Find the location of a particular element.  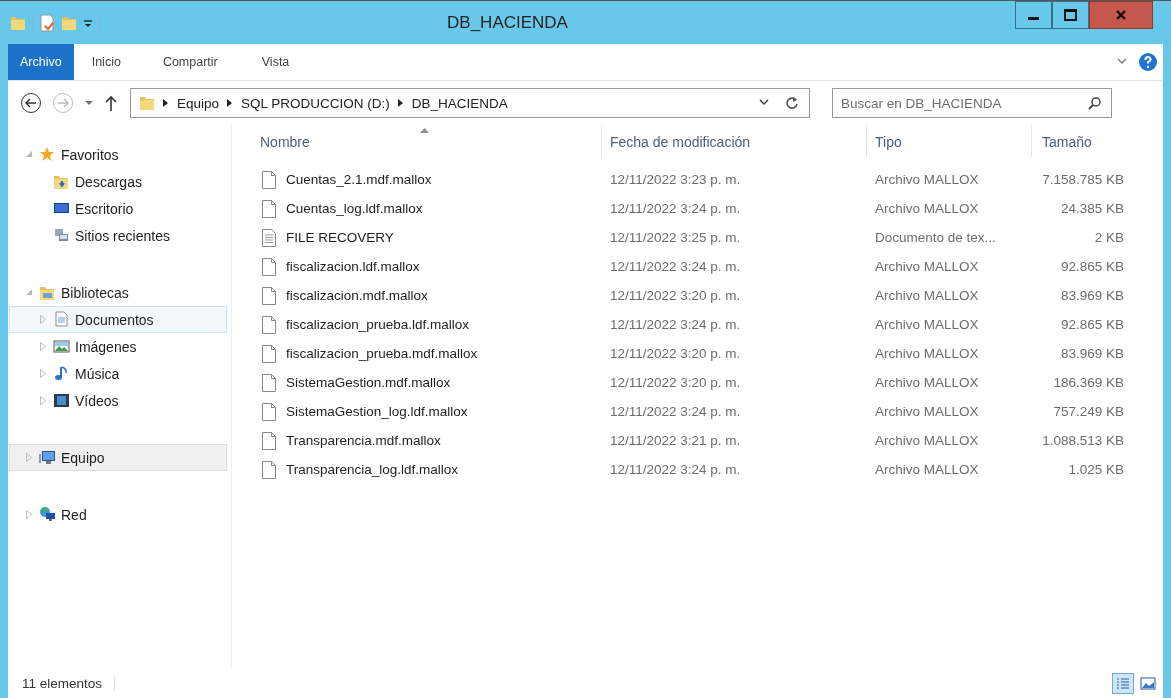

file-name: SistemaGestion.mdf.mallox is located at coordinates (368, 382).